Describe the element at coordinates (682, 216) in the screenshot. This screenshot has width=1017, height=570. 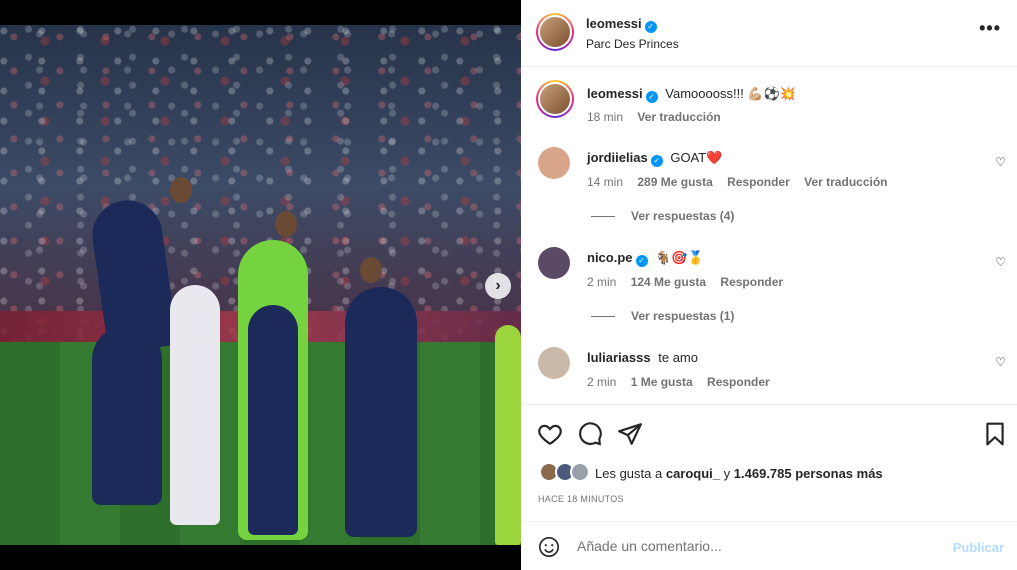
I see `view-replies-label: Ver respuestas (4)` at that location.